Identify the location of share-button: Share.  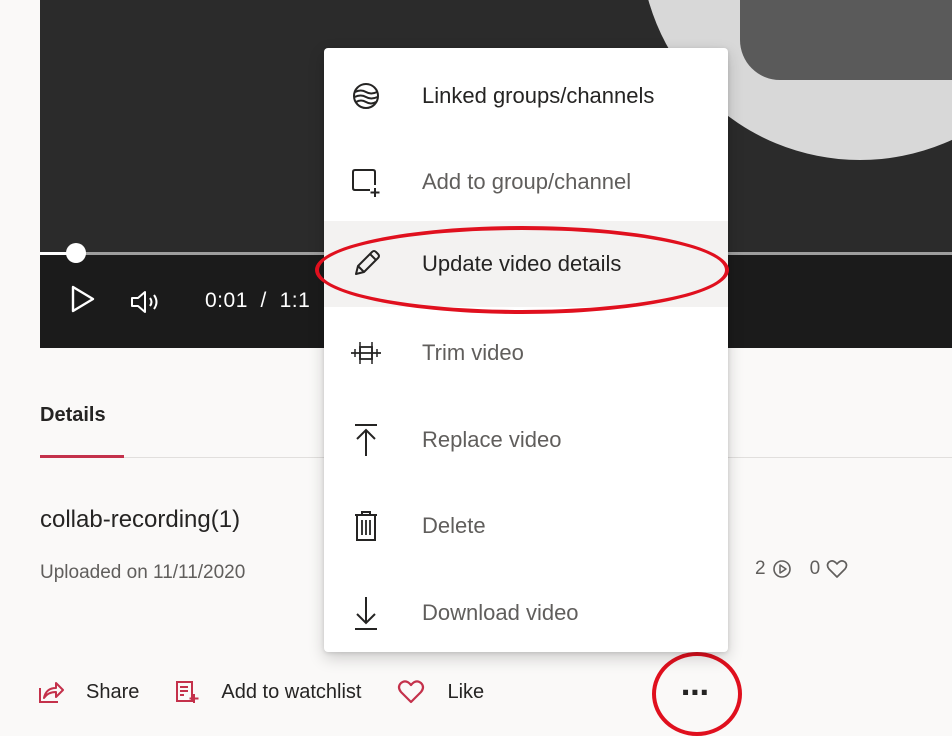
(88, 692).